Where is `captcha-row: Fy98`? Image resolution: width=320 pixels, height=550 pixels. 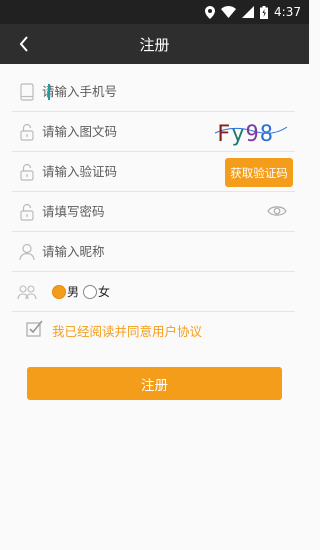
captcha-row: Fy98 is located at coordinates (153, 132).